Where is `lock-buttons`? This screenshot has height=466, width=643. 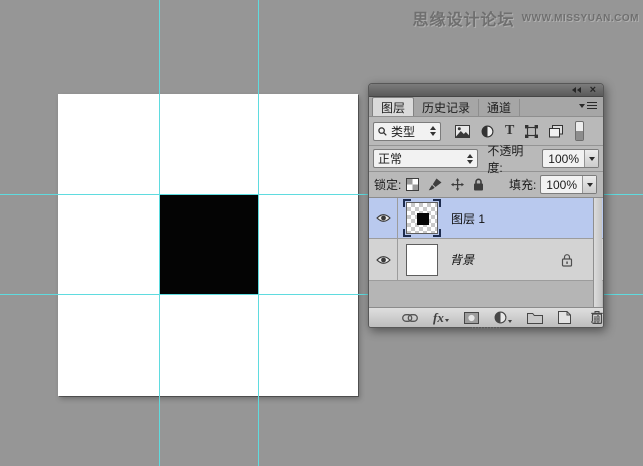
lock-buttons is located at coordinates (445, 184).